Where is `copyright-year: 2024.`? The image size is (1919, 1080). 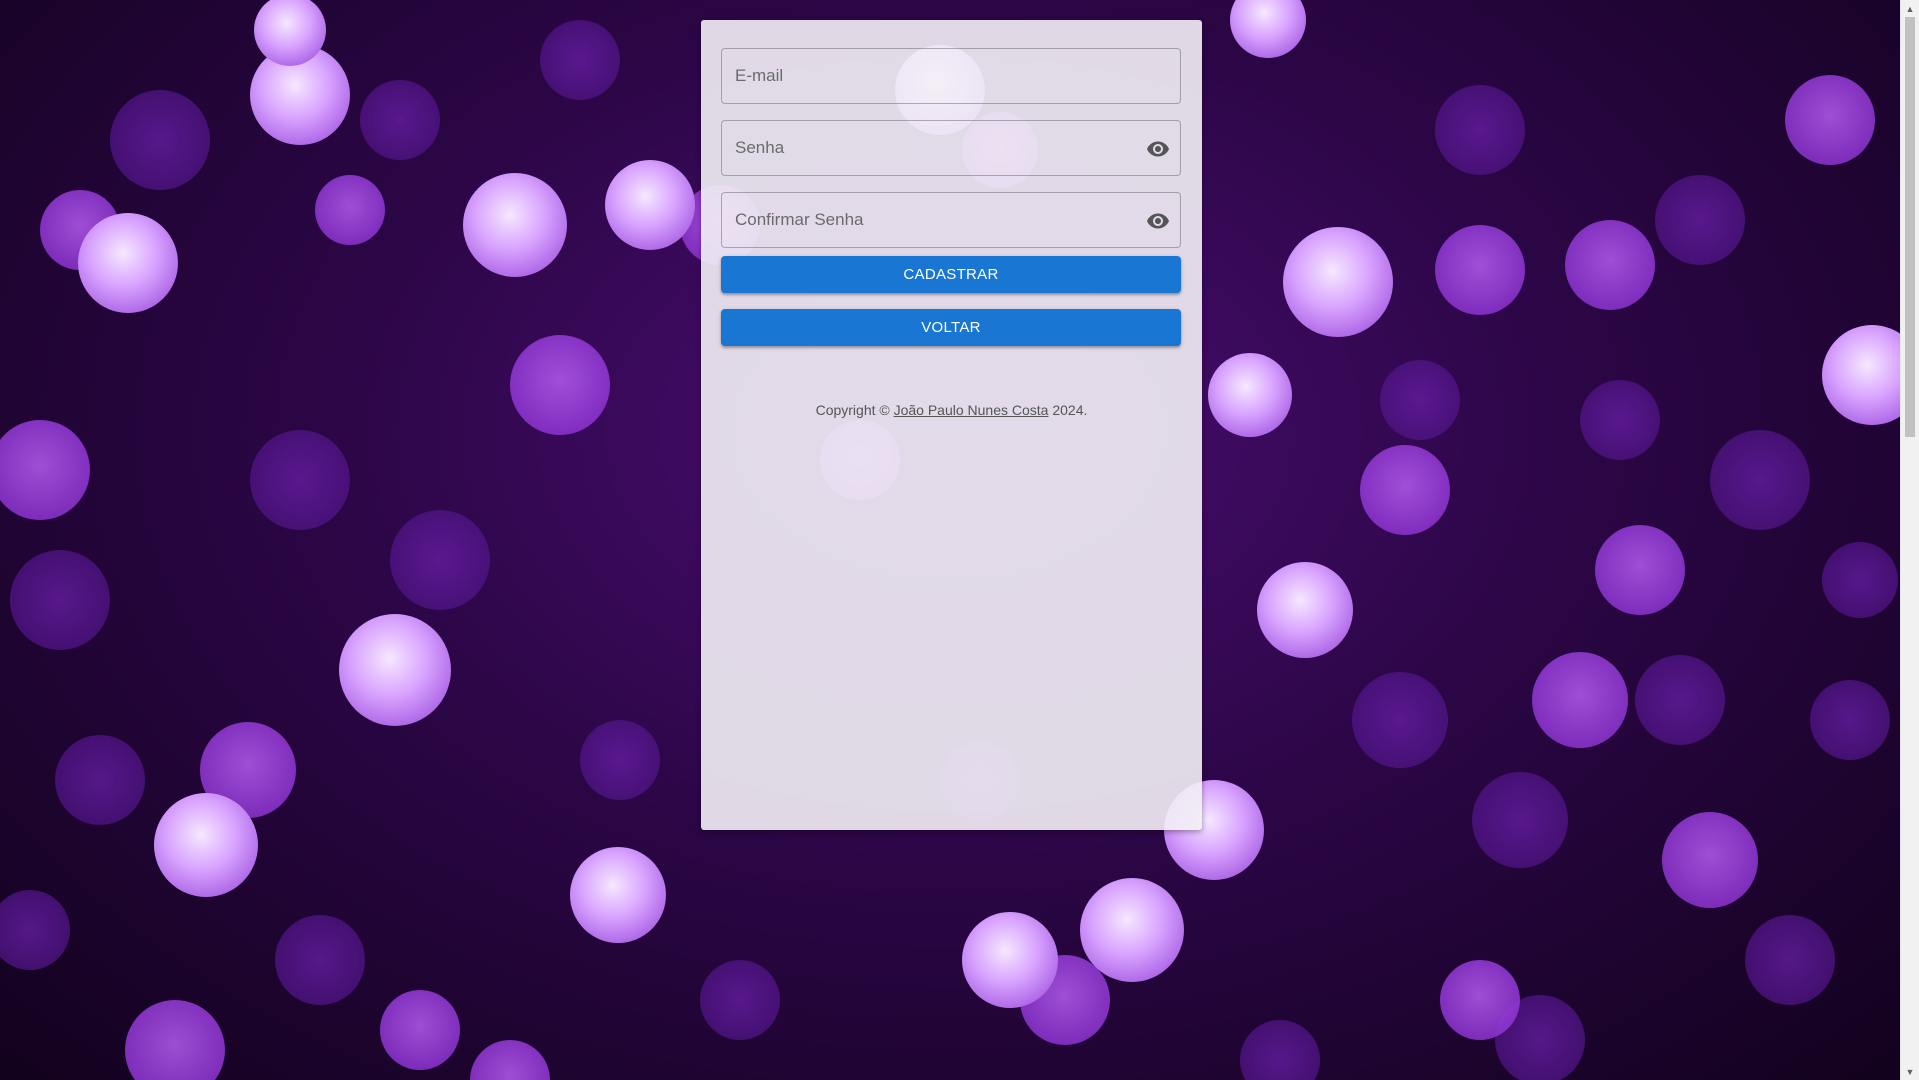
copyright-year: 2024. is located at coordinates (1070, 410).